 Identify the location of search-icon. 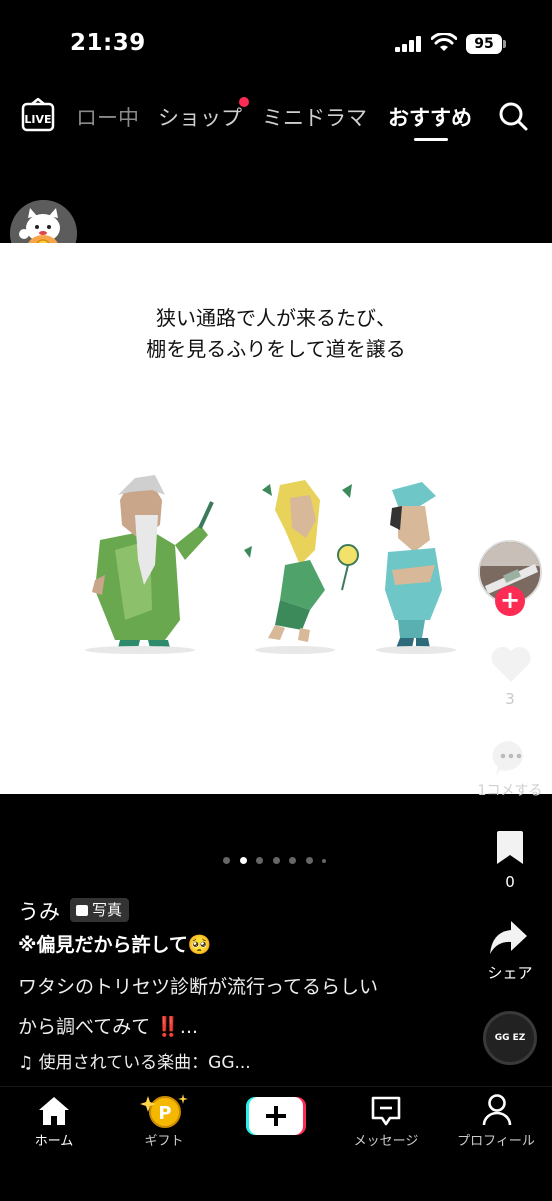
(513, 116).